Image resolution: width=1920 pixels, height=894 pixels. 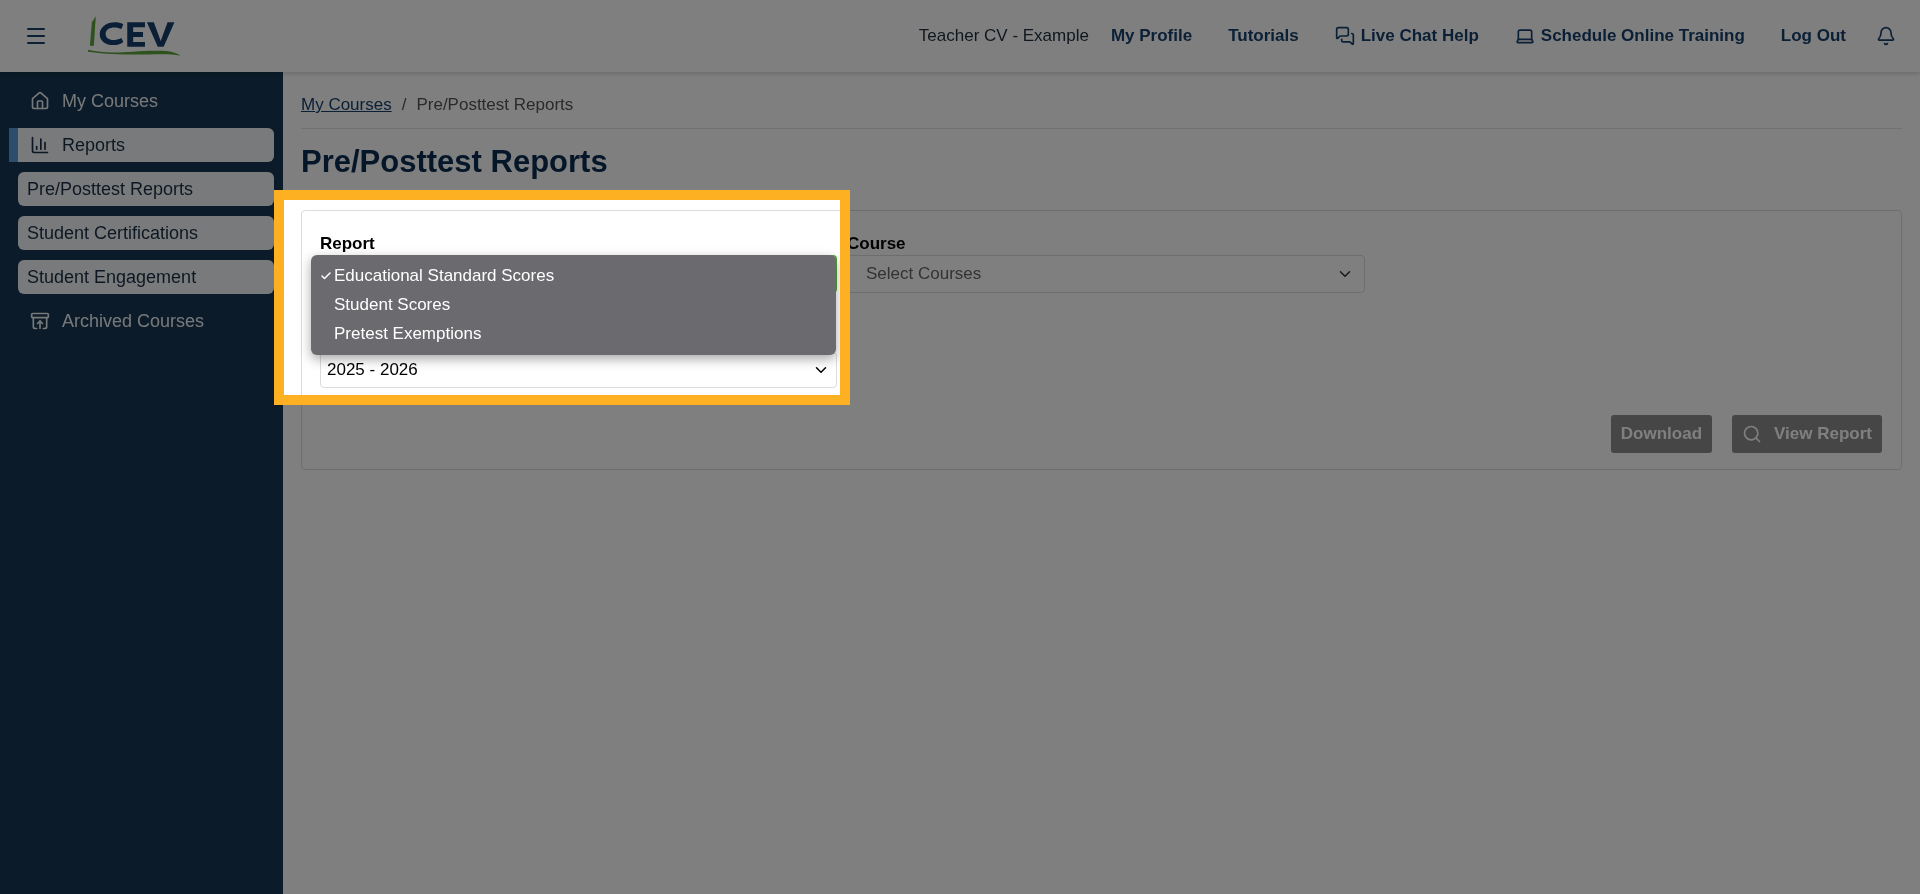 What do you see at coordinates (1524, 36) in the screenshot?
I see `laptop-icon` at bounding box center [1524, 36].